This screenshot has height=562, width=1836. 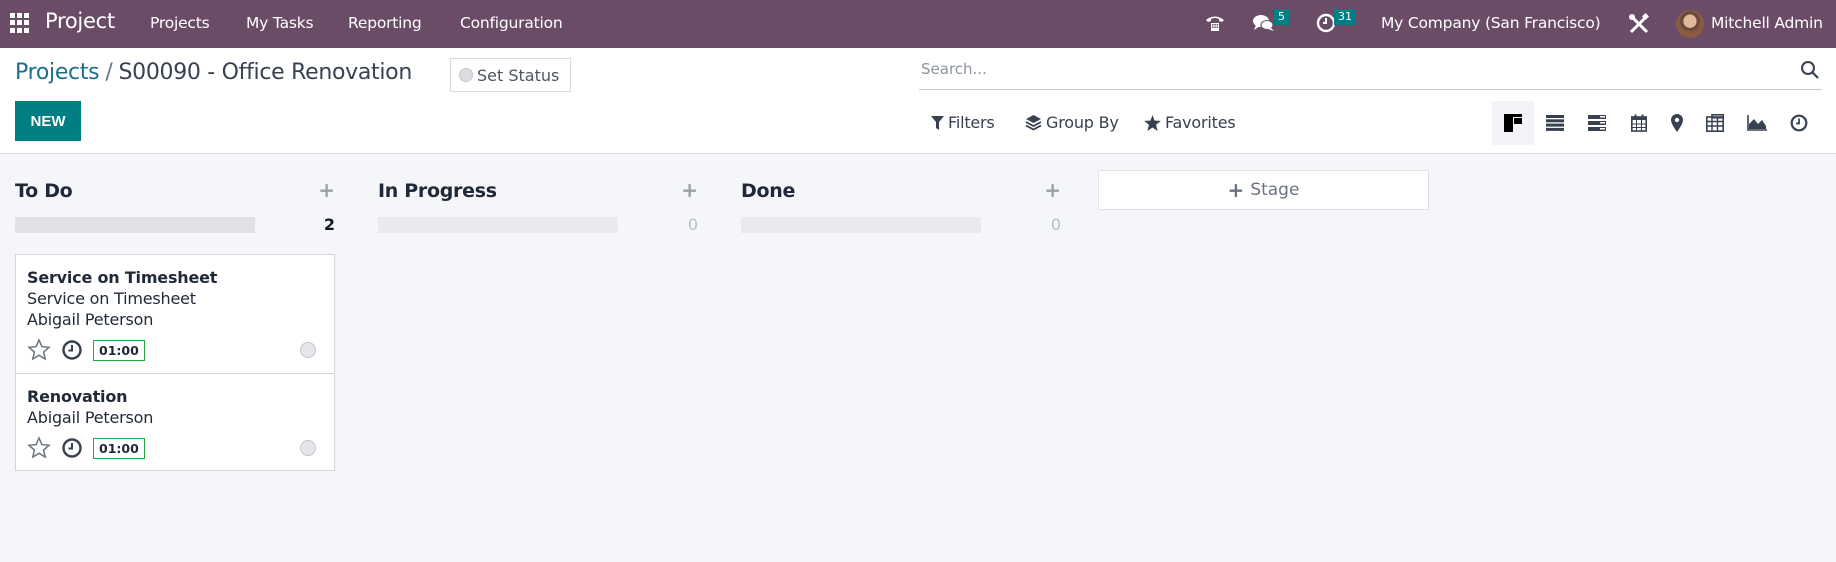 I want to click on set-status-button: Set Status, so click(x=510, y=75).